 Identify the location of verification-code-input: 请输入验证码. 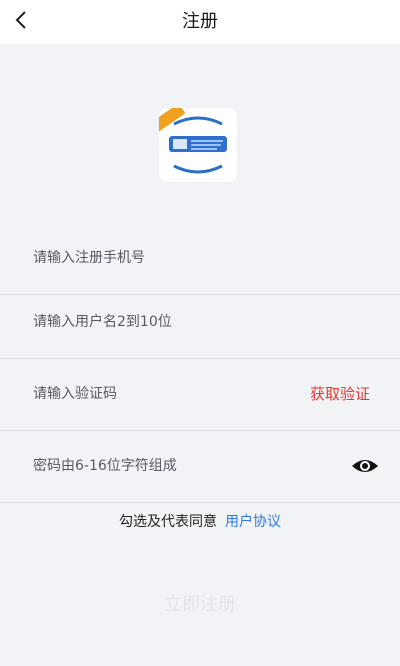
(75, 394).